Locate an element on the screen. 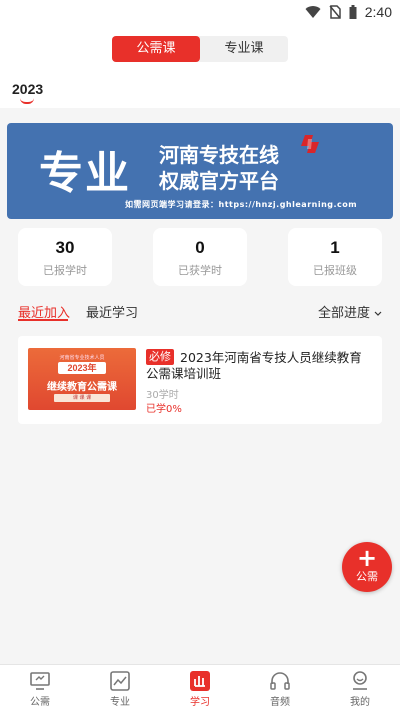 The width and height of the screenshot is (400, 710). tabbar-label: 公需 is located at coordinates (40, 702).